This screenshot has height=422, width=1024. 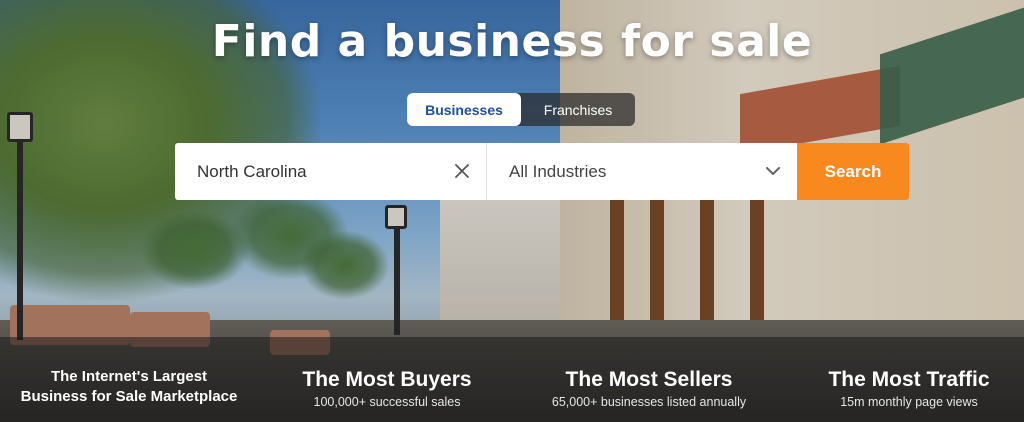 I want to click on stat-traffic-title: The Most Traffic, so click(x=909, y=379).